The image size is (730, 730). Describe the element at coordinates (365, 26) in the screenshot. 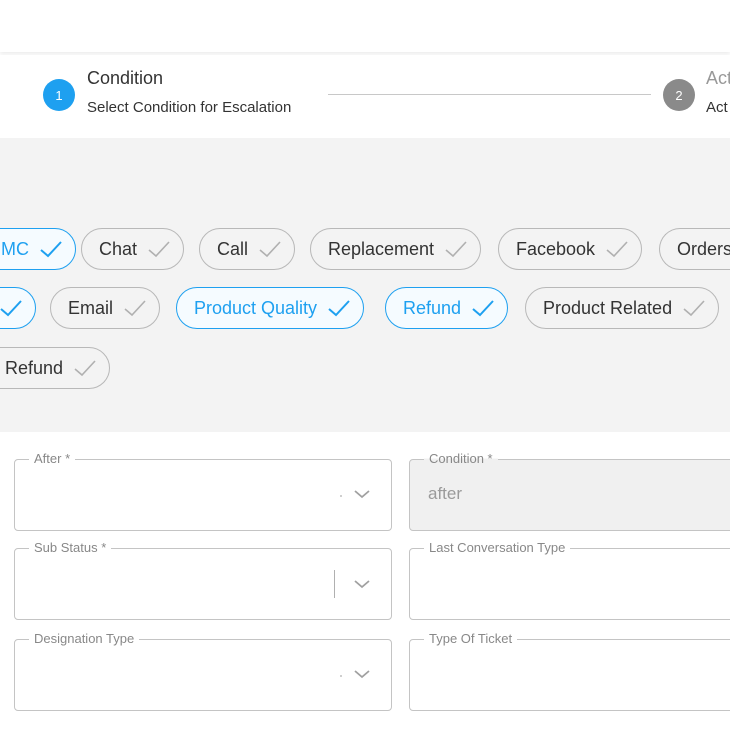

I see `top-bar` at that location.